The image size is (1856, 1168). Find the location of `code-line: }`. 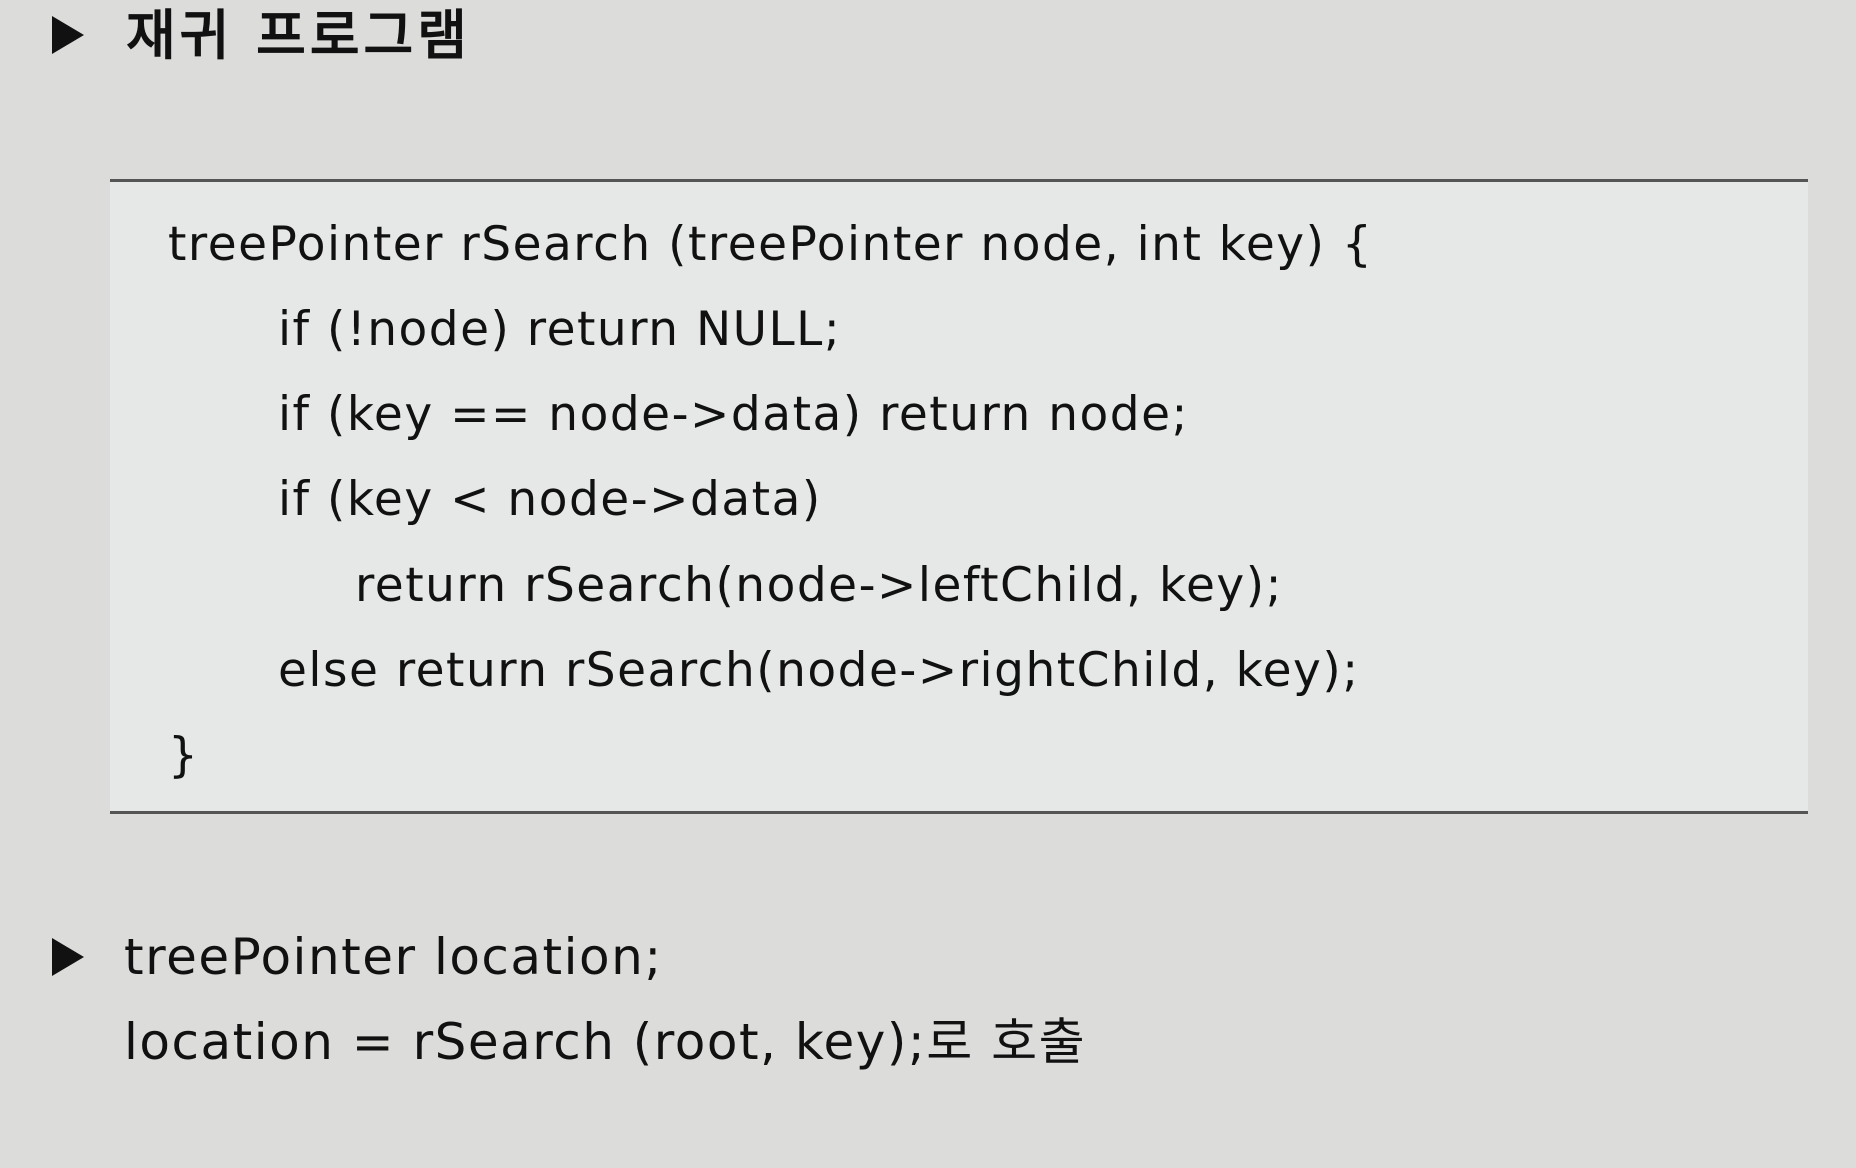

code-line: } is located at coordinates (184, 755).